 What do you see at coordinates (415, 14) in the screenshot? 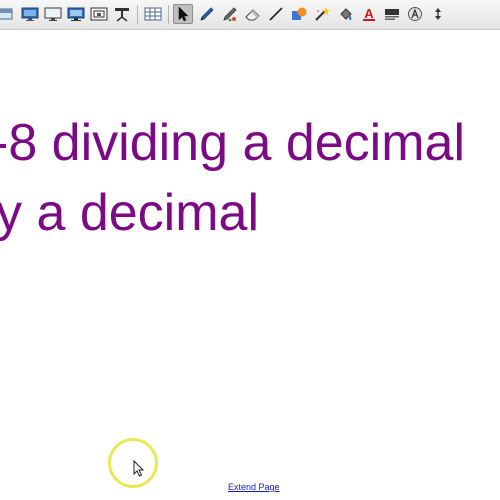
I see `properties-icon` at bounding box center [415, 14].